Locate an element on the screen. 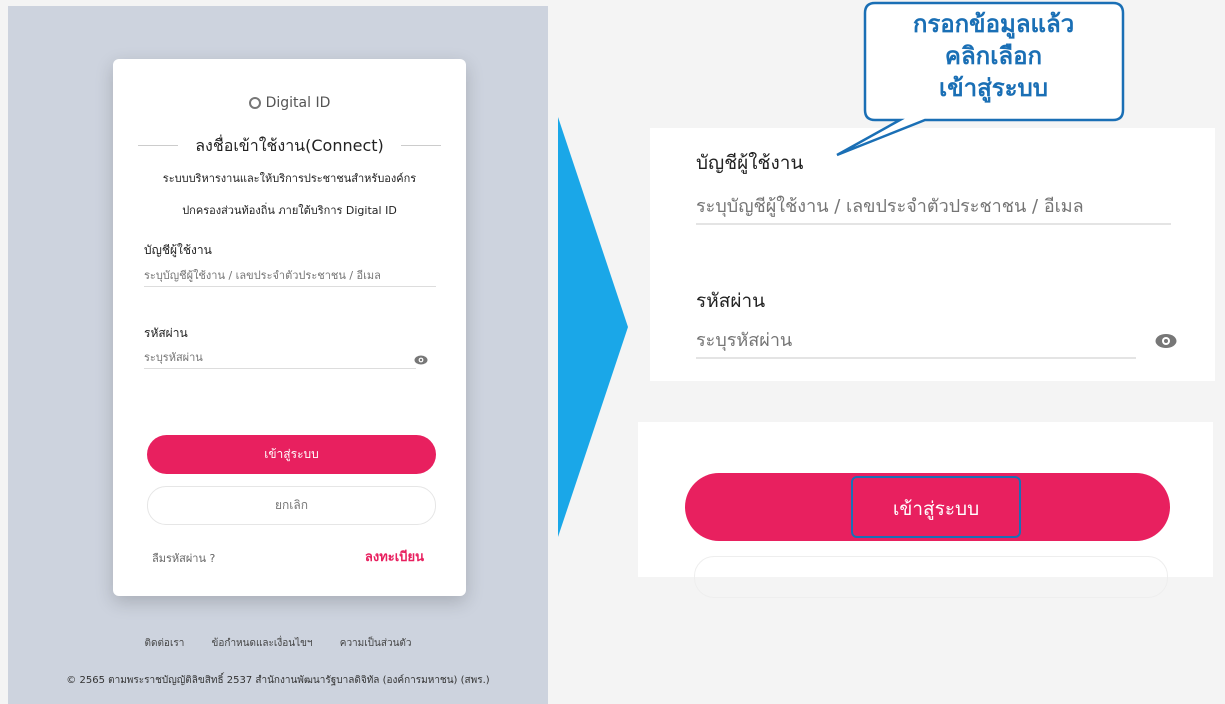 The image size is (1225, 704). terms-link: ข้อกำหนดและเงื่อนไขฯ is located at coordinates (262, 643).